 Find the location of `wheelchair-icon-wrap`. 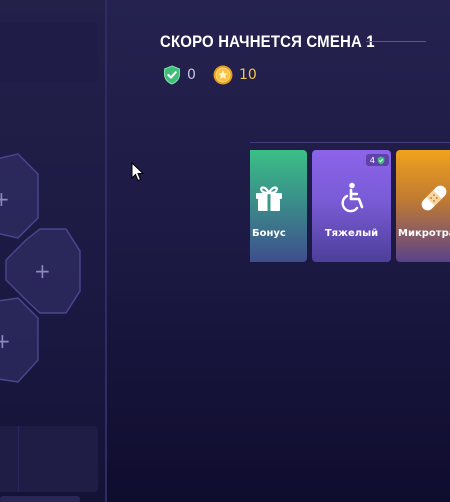

wheelchair-icon-wrap is located at coordinates (352, 198).